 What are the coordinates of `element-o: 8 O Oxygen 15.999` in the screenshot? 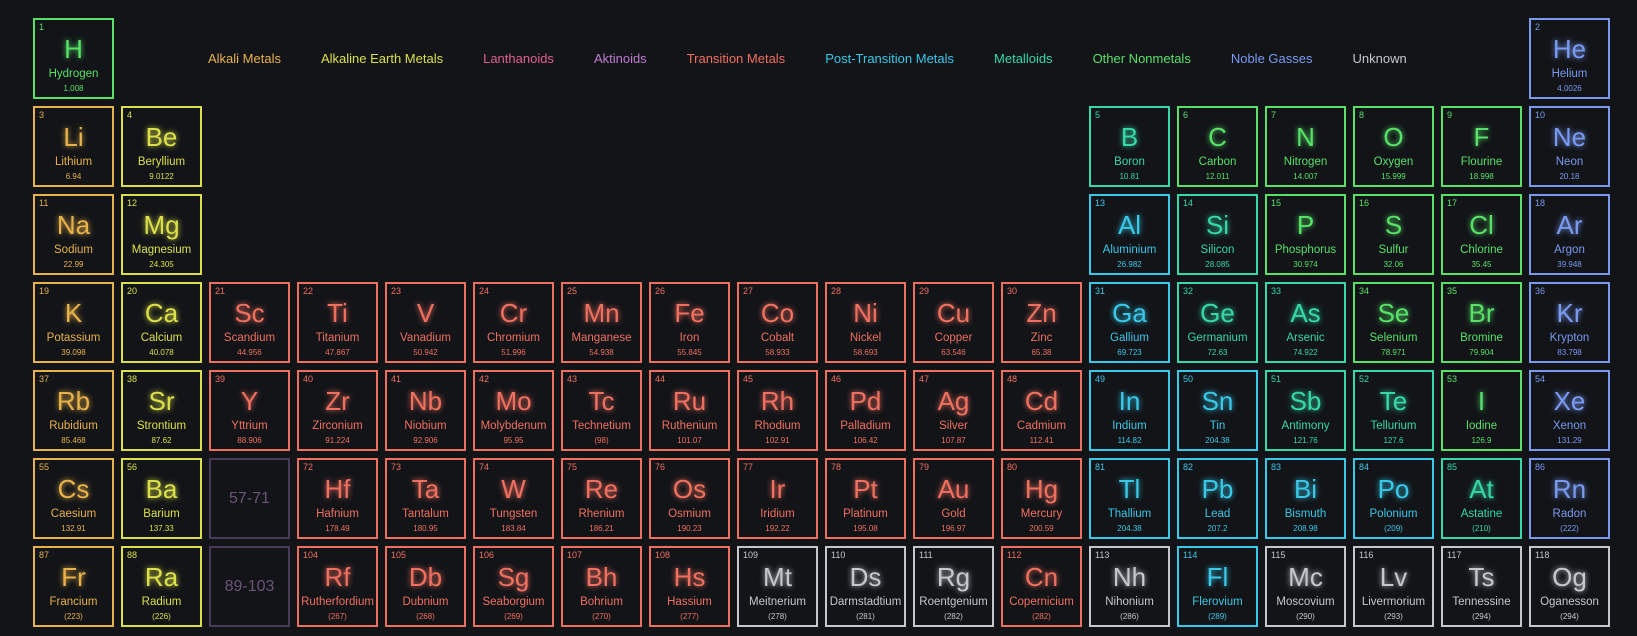 It's located at (1393, 146).